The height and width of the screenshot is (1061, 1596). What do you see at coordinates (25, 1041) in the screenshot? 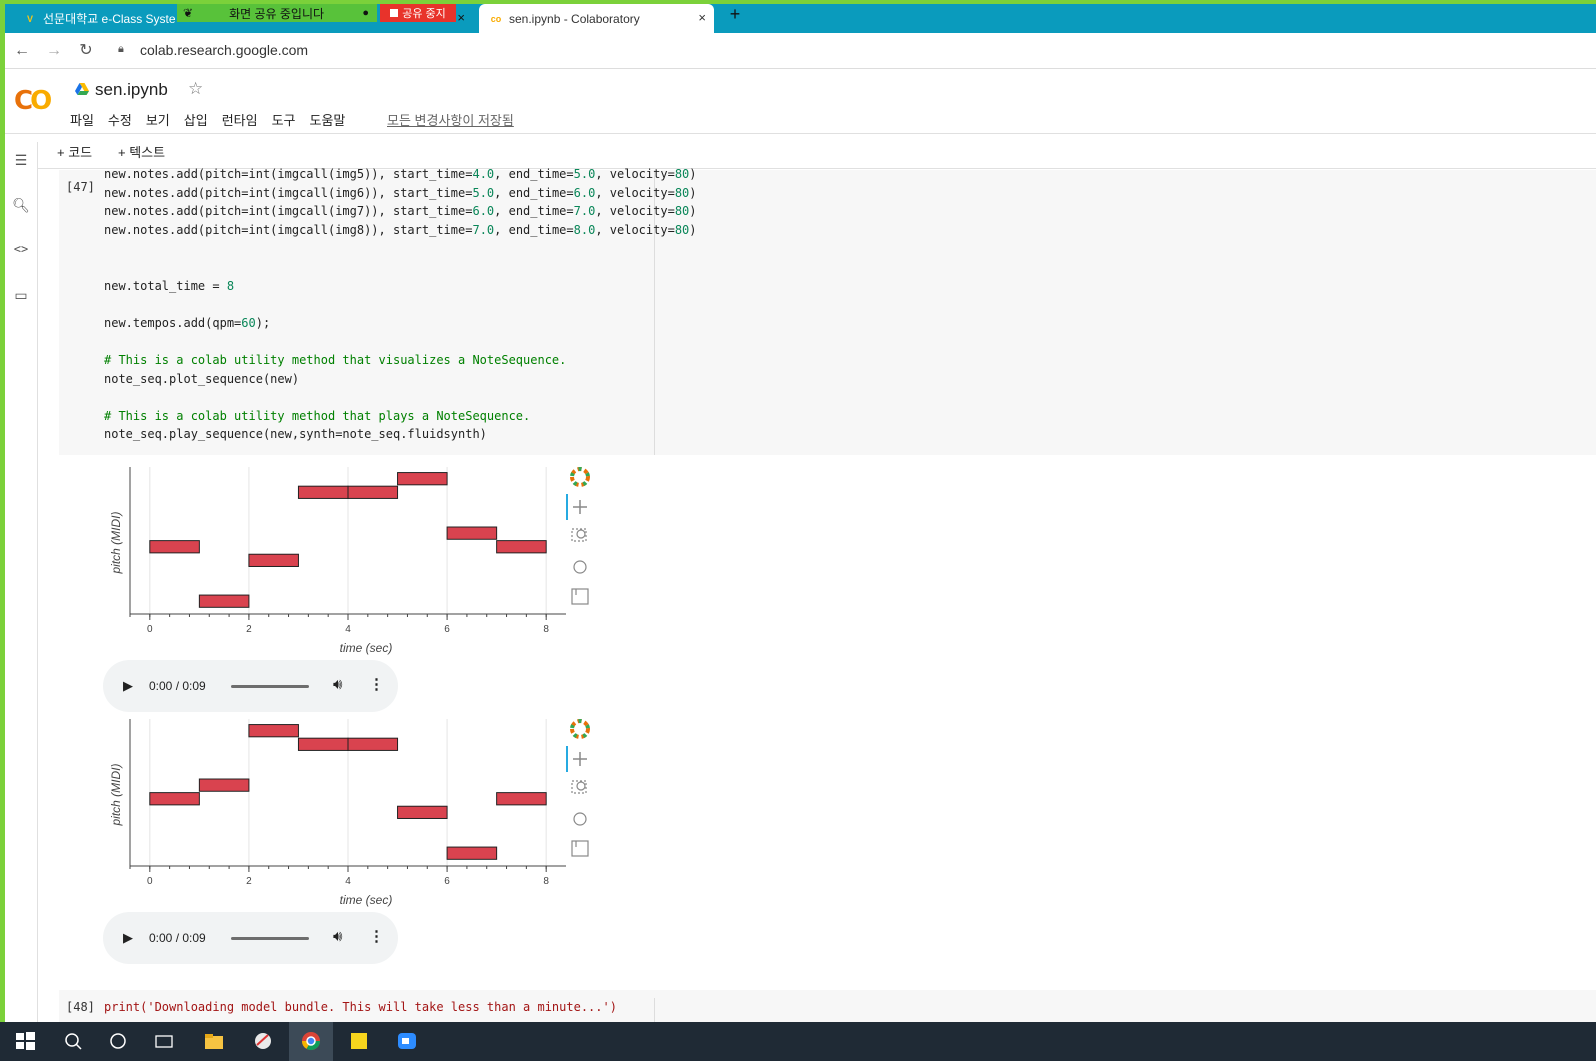
I see `windows-start-icon` at bounding box center [25, 1041].